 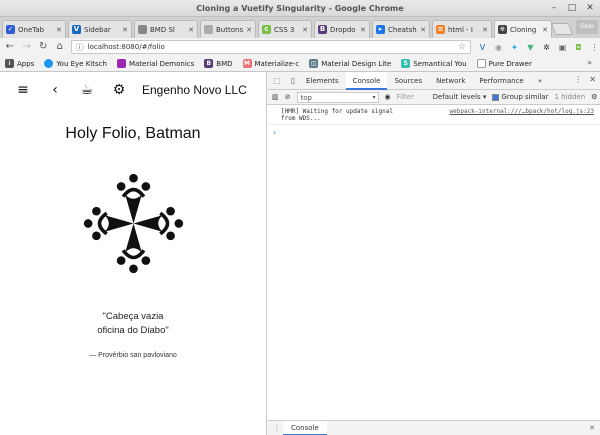 I want to click on bookmark-item: M Materialize-c, so click(x=270, y=63).